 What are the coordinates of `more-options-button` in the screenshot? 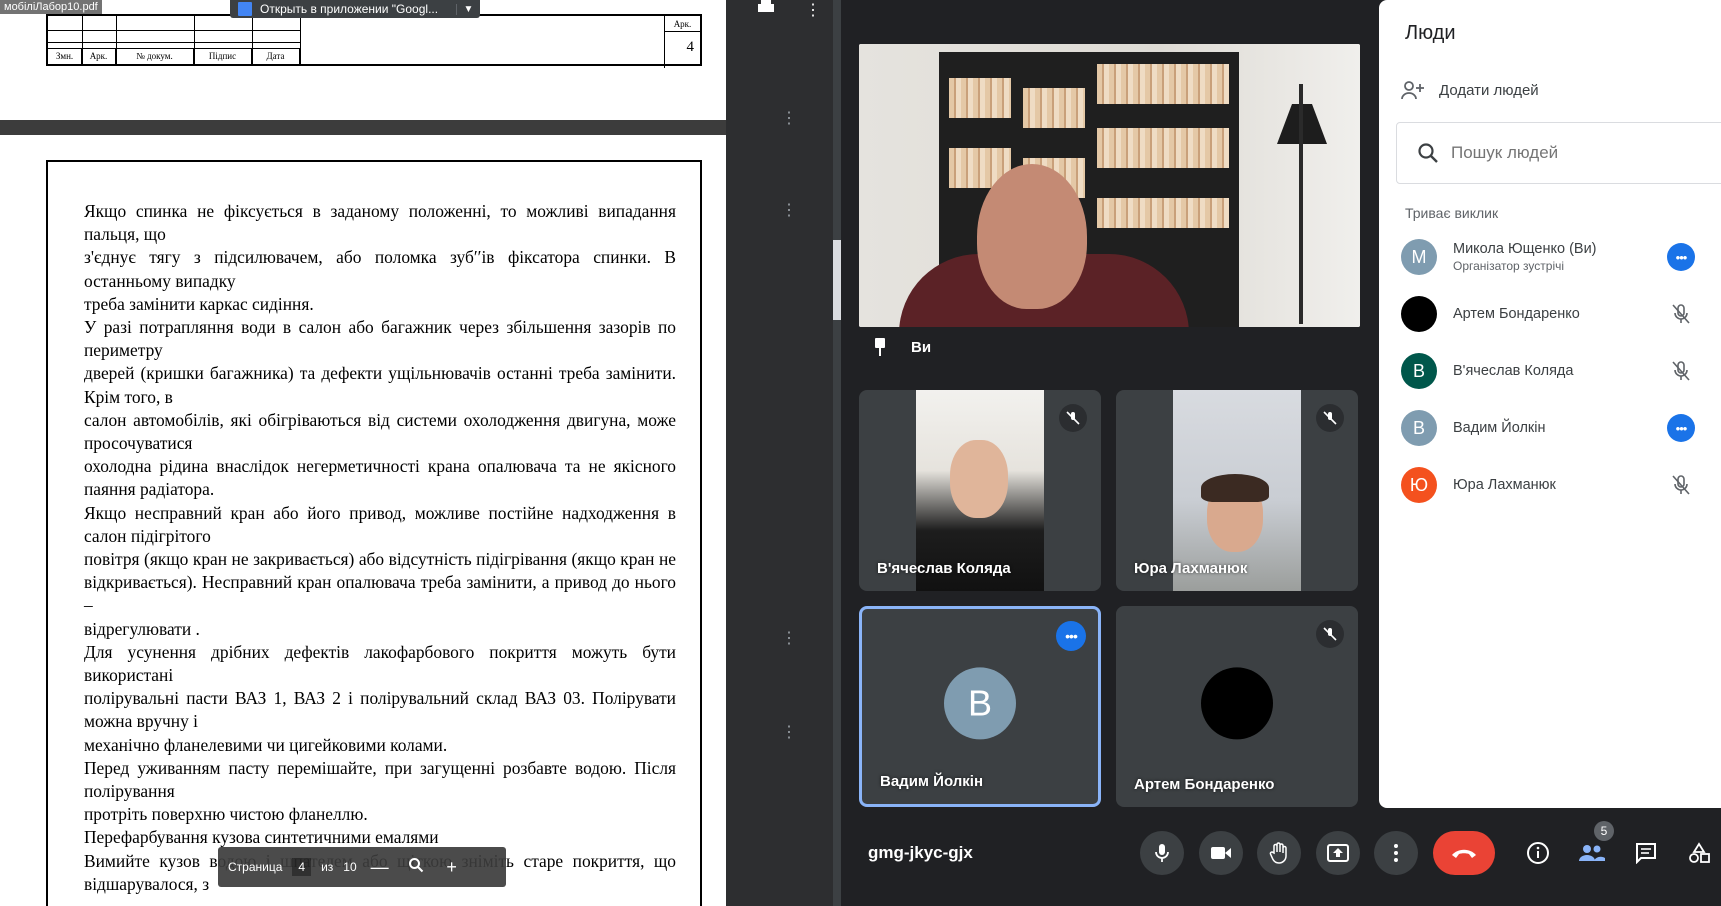 It's located at (1396, 853).